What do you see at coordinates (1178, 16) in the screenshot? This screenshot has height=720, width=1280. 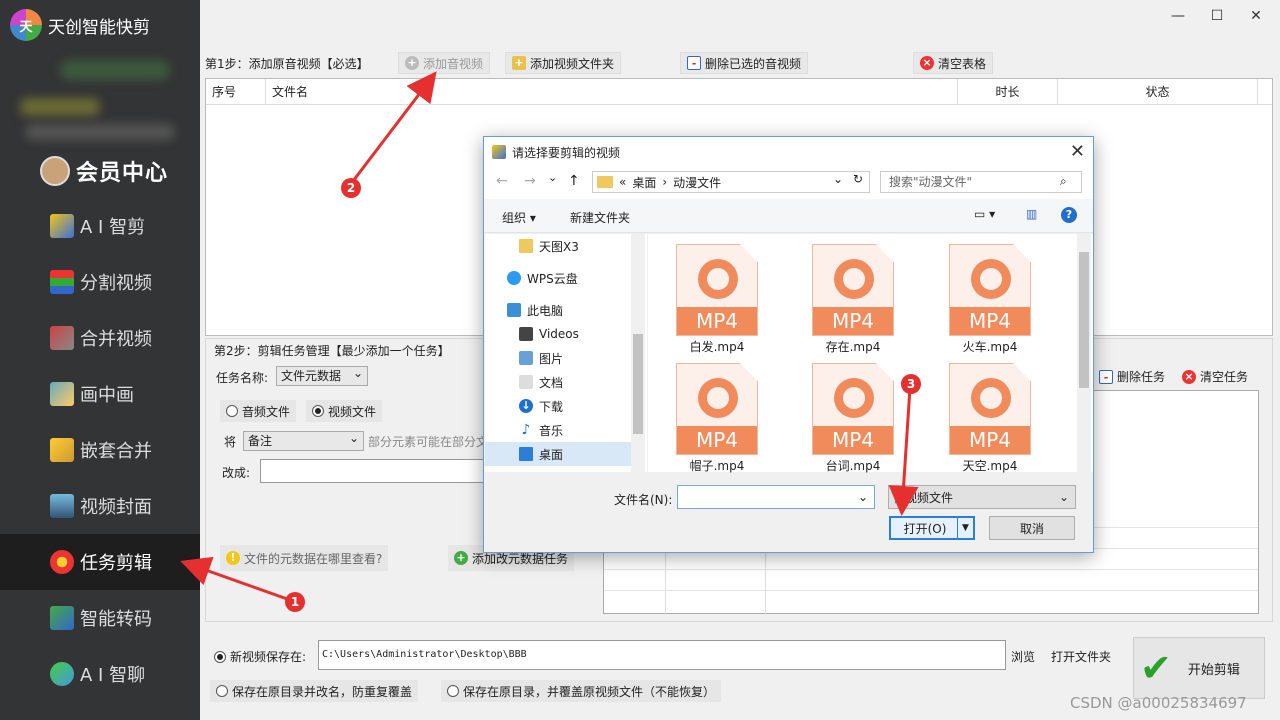 I see `minimize-button: —` at bounding box center [1178, 16].